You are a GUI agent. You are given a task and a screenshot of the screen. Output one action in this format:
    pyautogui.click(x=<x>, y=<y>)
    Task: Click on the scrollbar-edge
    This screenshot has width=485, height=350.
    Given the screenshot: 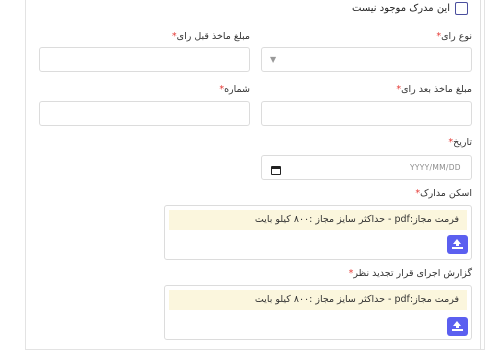 What is the action you would take?
    pyautogui.click(x=480, y=175)
    